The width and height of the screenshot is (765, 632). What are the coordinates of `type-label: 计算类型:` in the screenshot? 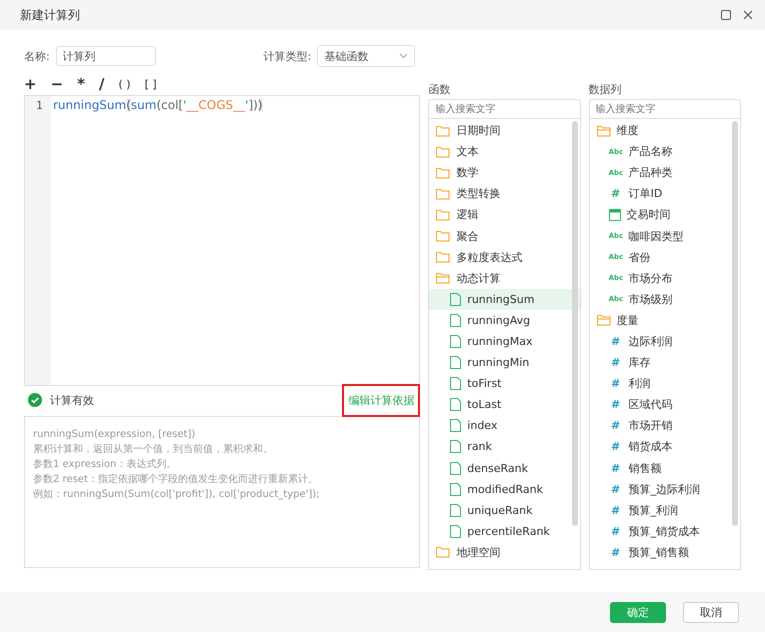 It's located at (288, 56).